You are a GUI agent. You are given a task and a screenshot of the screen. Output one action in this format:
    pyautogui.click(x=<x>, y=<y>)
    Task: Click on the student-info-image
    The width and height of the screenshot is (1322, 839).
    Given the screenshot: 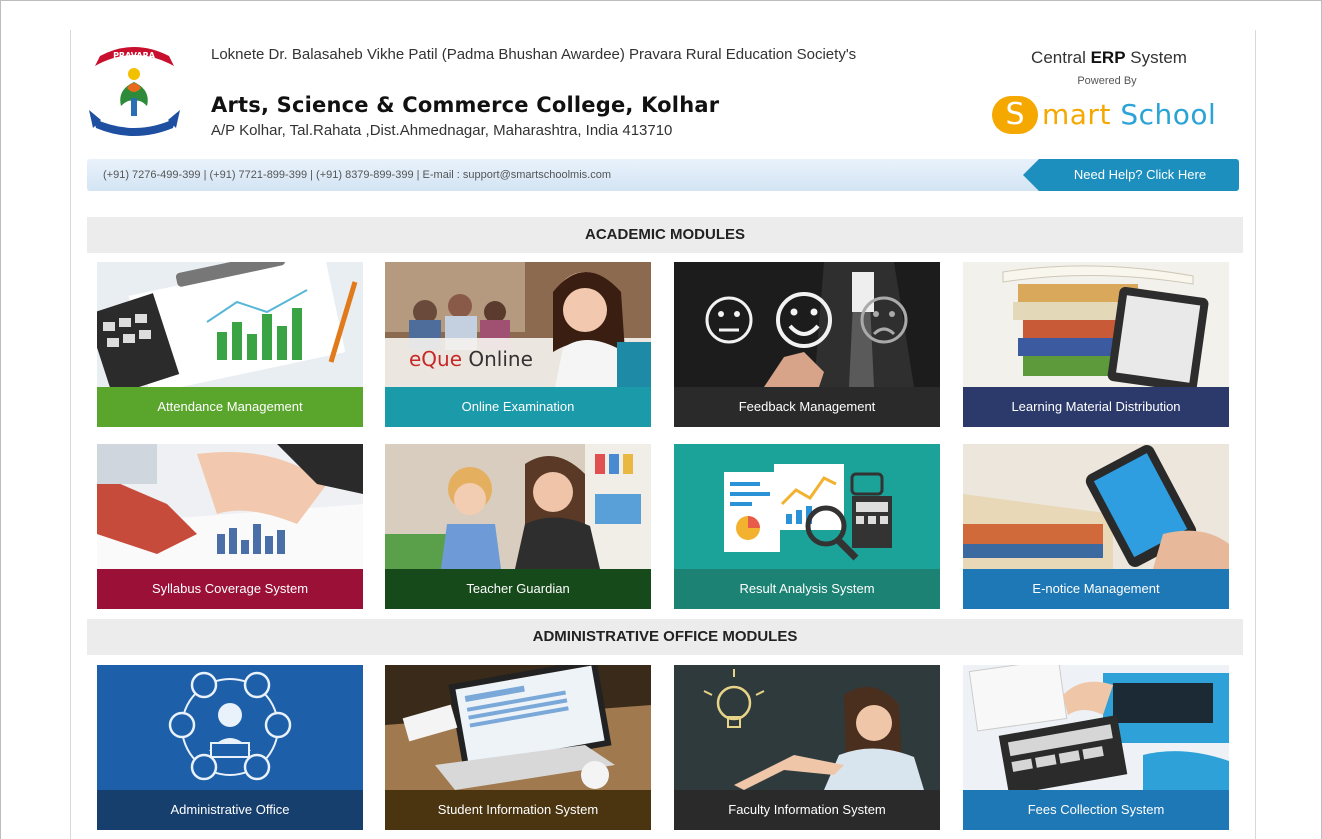 What is the action you would take?
    pyautogui.click(x=518, y=727)
    